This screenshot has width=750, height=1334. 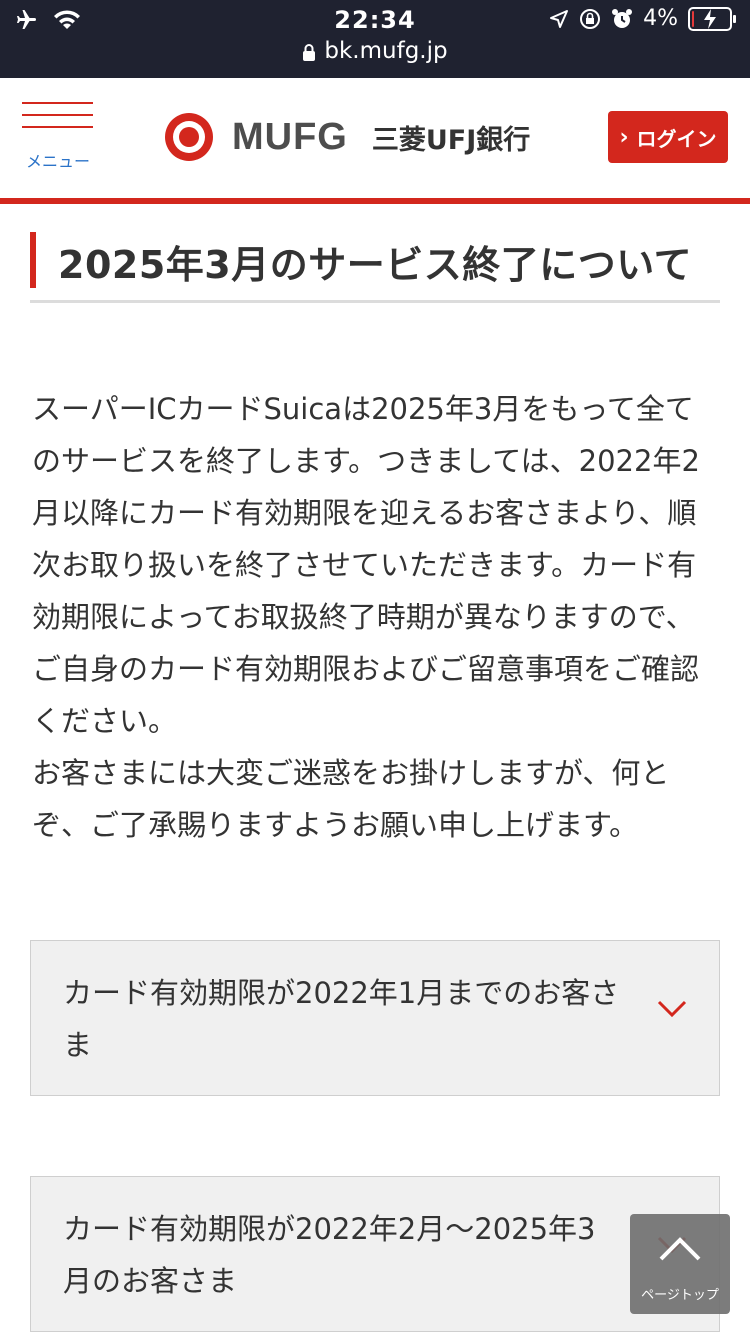 What do you see at coordinates (189, 137) in the screenshot?
I see `mufg-logo-icon` at bounding box center [189, 137].